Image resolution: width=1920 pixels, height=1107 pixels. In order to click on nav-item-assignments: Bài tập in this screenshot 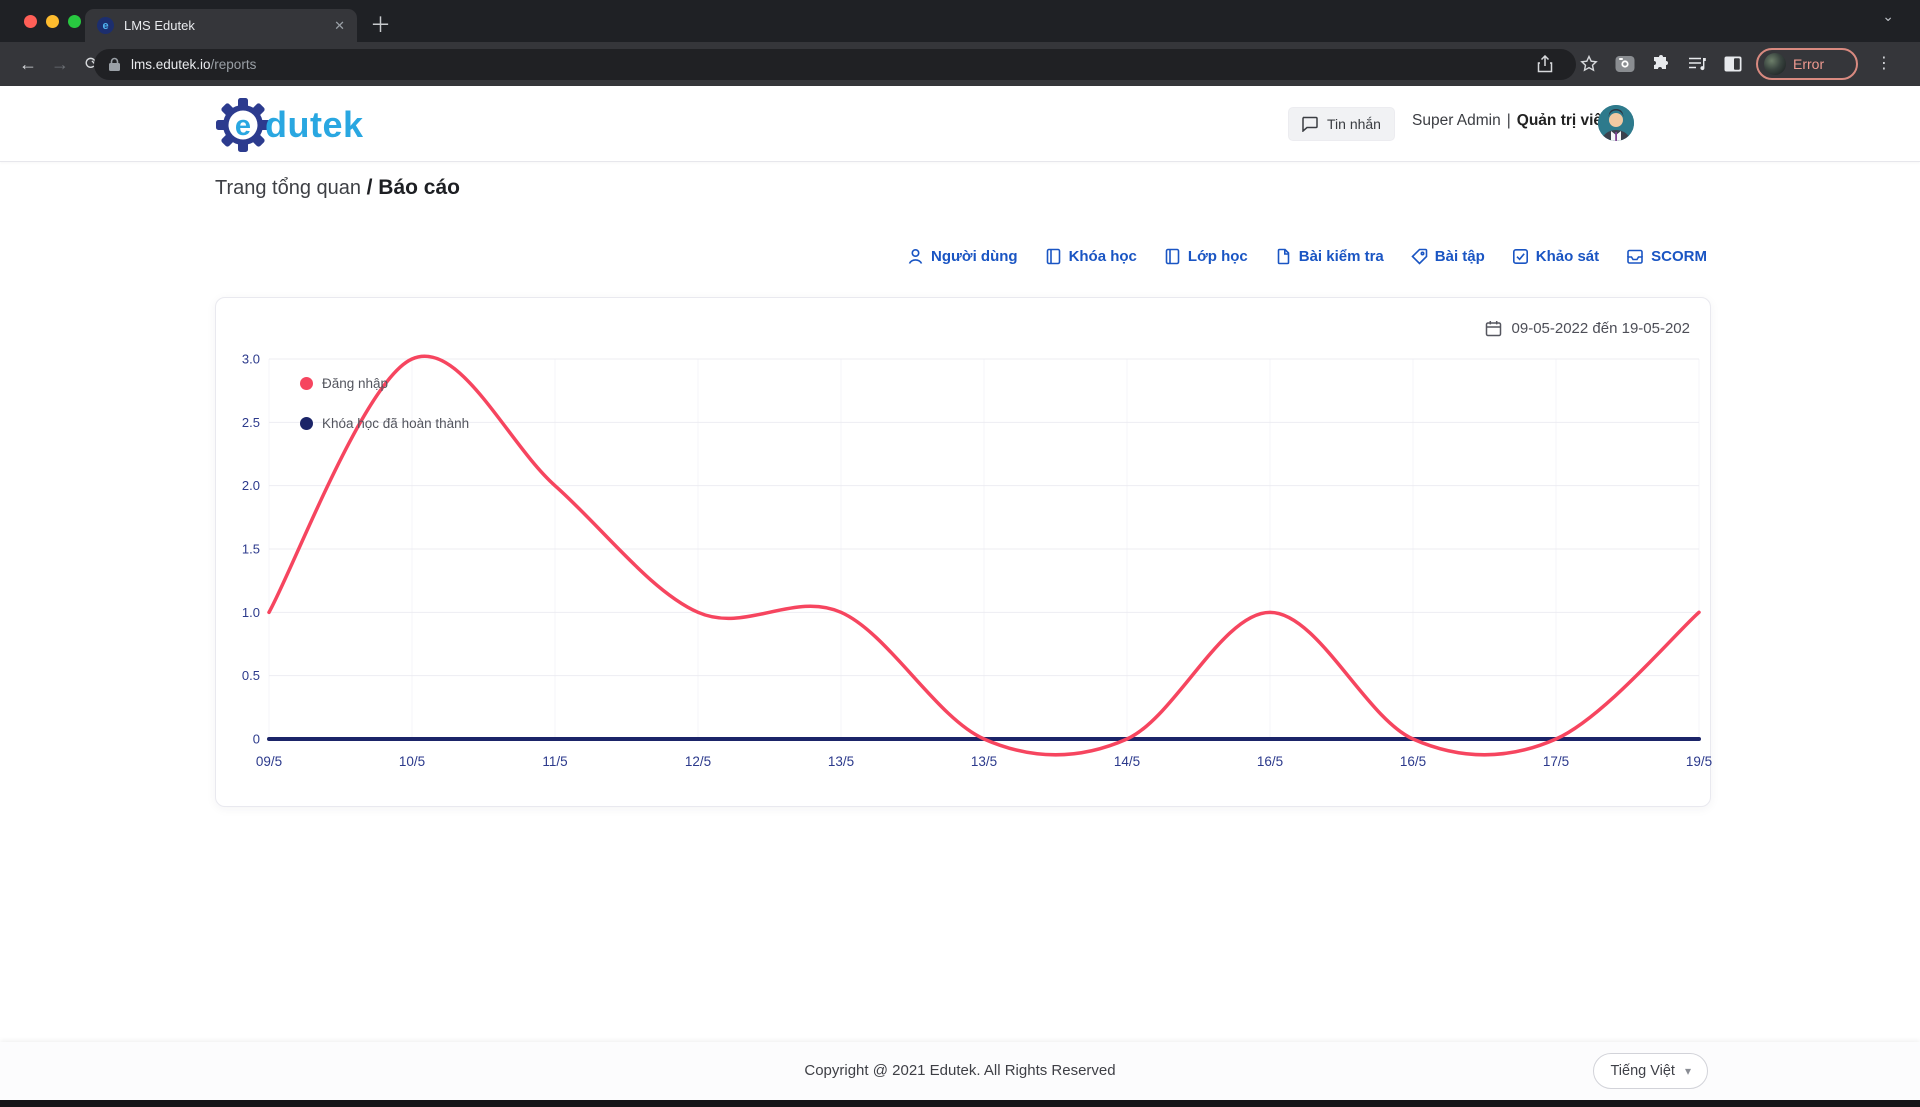, I will do `click(1448, 256)`.